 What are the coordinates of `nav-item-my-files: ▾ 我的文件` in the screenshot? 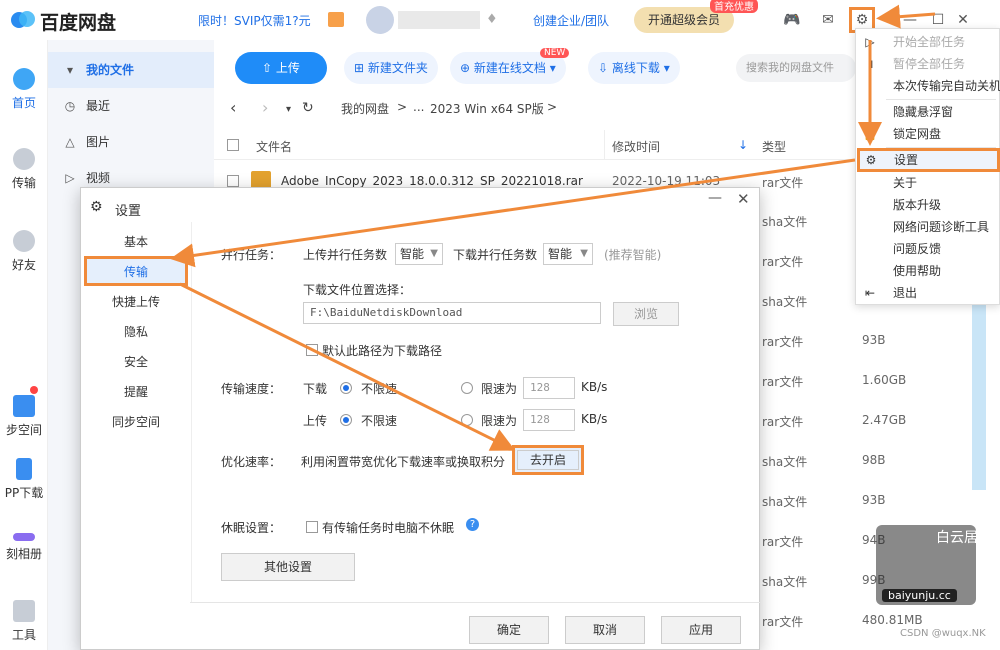 It's located at (131, 70).